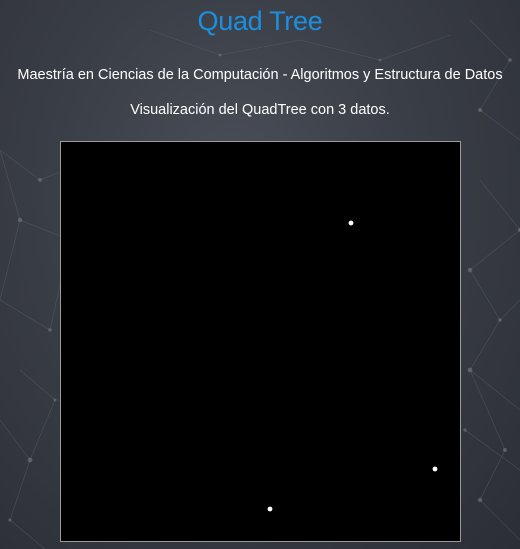 This screenshot has width=520, height=549. What do you see at coordinates (260, 110) in the screenshot?
I see `visualization-caption: Visualización del QuadTree con 3 datos.` at bounding box center [260, 110].